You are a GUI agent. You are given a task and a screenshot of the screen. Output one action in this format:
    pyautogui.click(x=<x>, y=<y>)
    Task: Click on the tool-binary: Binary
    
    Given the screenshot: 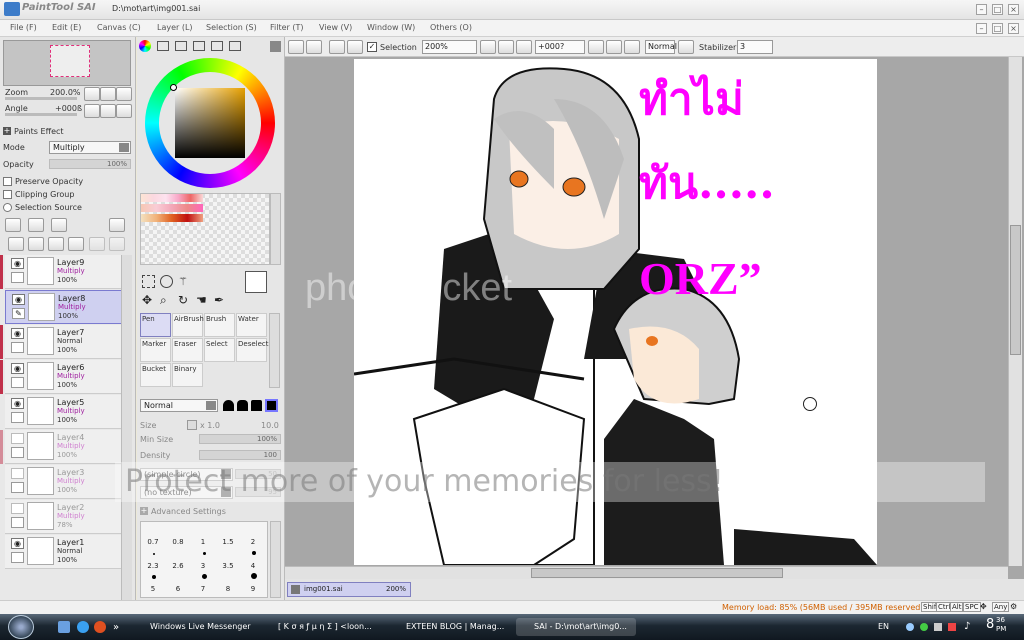 What is the action you would take?
    pyautogui.click(x=187, y=375)
    